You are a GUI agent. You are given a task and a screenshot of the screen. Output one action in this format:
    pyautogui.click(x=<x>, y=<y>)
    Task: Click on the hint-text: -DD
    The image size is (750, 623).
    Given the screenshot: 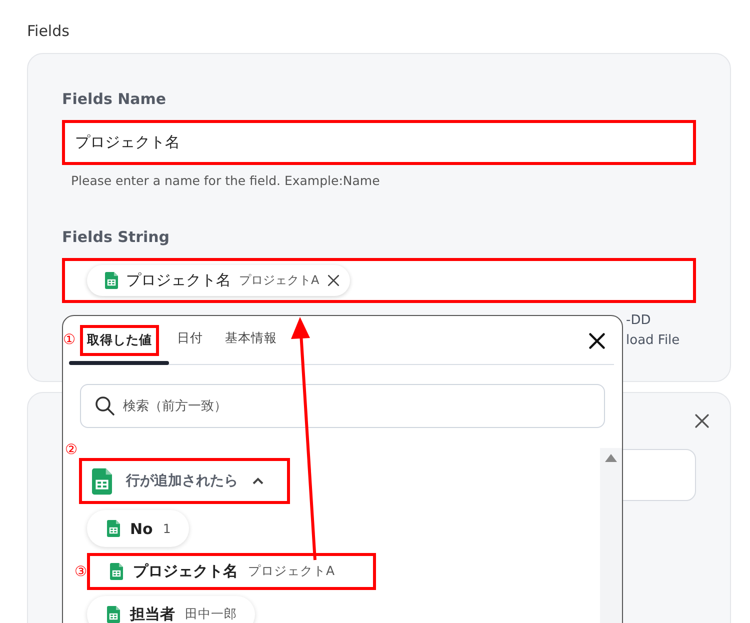 What is the action you would take?
    pyautogui.click(x=639, y=321)
    